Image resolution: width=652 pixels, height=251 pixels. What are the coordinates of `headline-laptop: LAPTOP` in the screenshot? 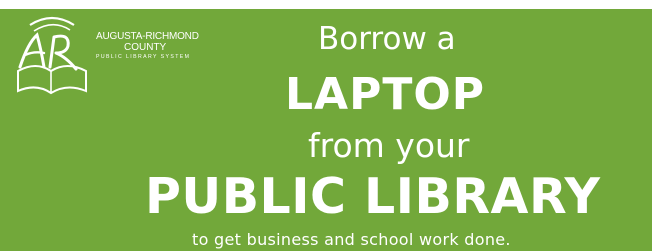 It's located at (385, 94).